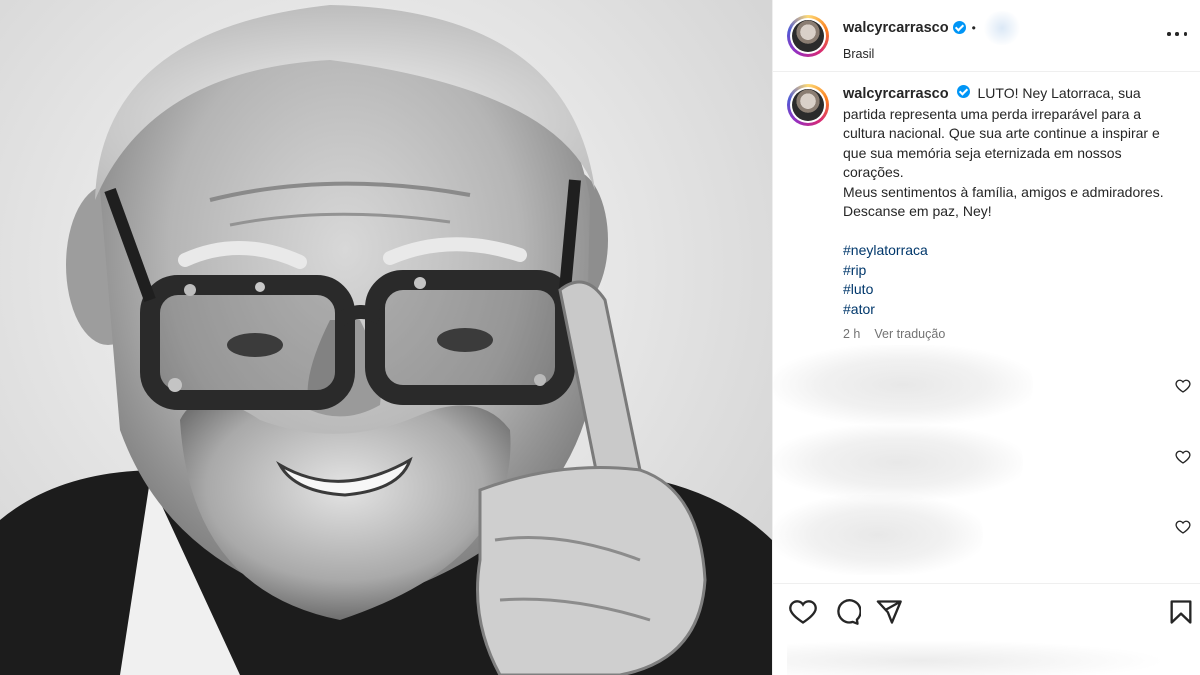 This screenshot has width=1200, height=675. Describe the element at coordinates (847, 612) in the screenshot. I see `comment-icon` at that location.